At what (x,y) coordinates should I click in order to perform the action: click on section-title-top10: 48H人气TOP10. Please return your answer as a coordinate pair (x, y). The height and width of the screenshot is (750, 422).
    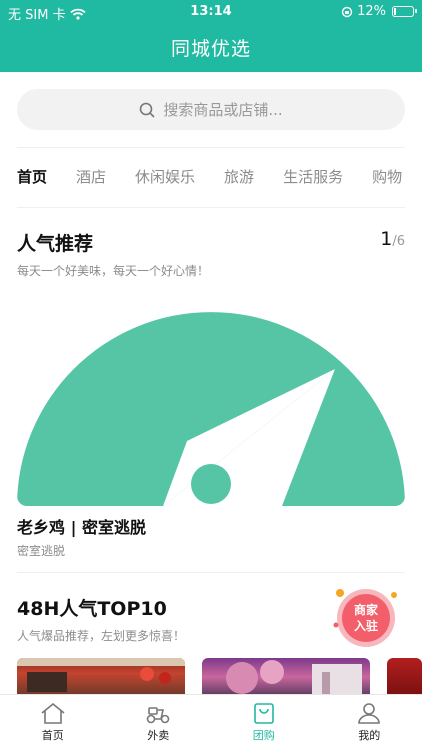
    Looking at the image, I should click on (92, 609).